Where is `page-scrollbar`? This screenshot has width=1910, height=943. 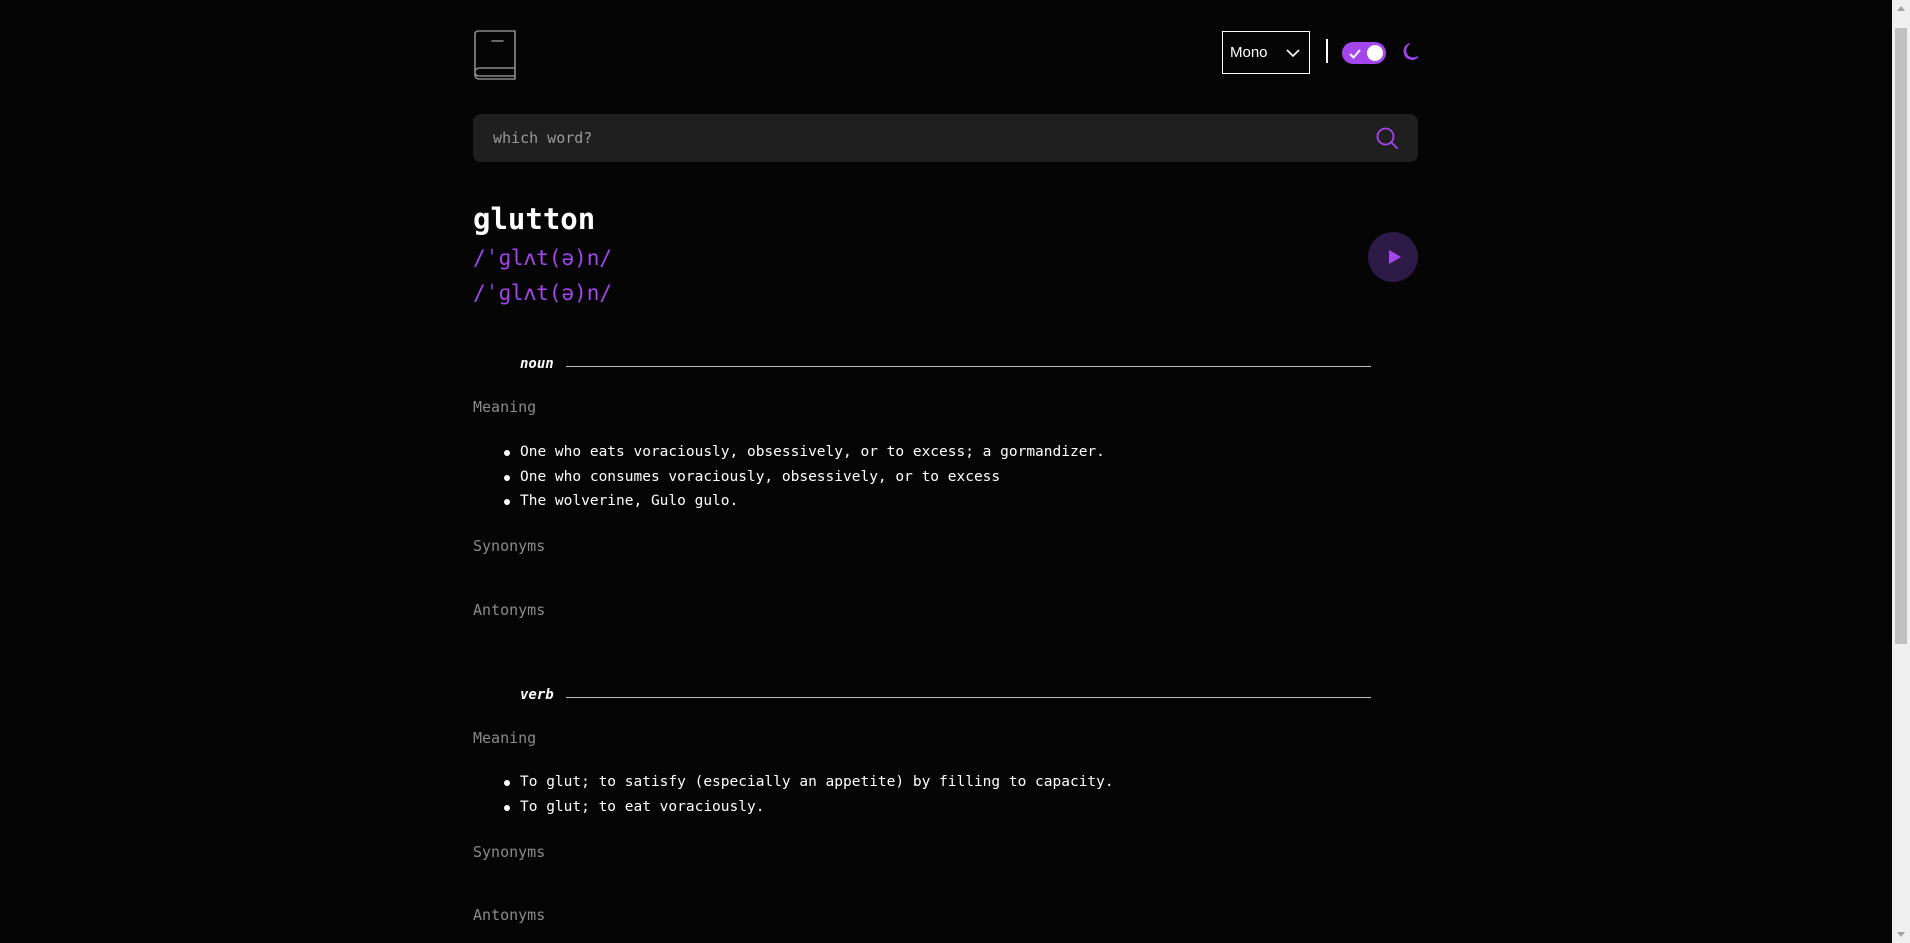 page-scrollbar is located at coordinates (1901, 471).